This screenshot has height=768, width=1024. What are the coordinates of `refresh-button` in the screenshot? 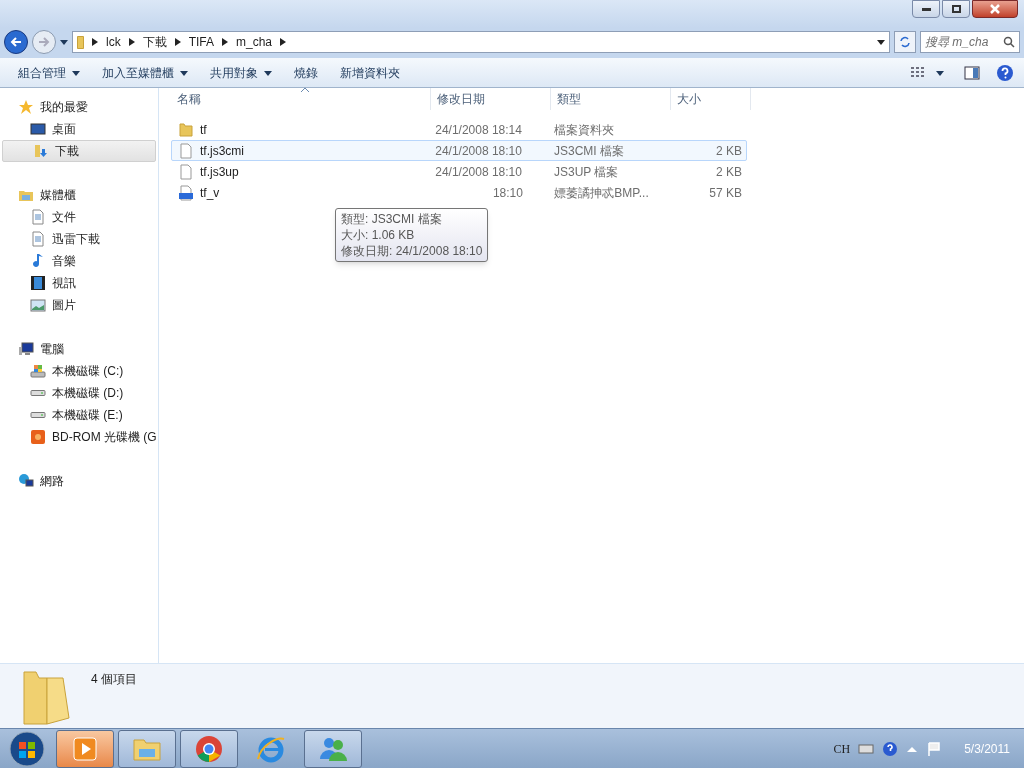 It's located at (905, 42).